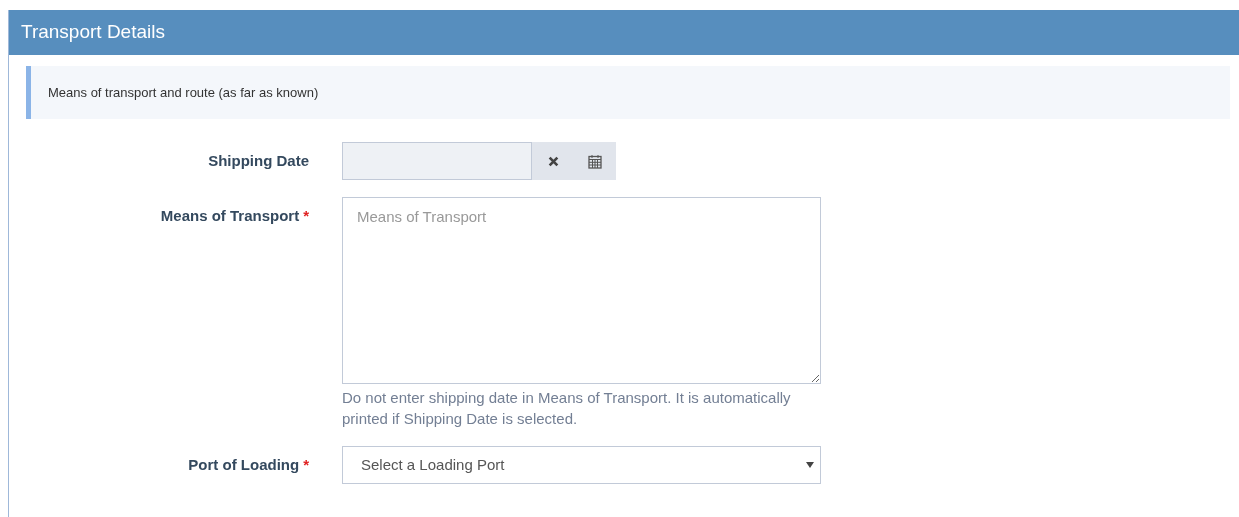 The height and width of the screenshot is (517, 1239). Describe the element at coordinates (581, 290) in the screenshot. I see `transport-textarea: Means of Transport` at that location.